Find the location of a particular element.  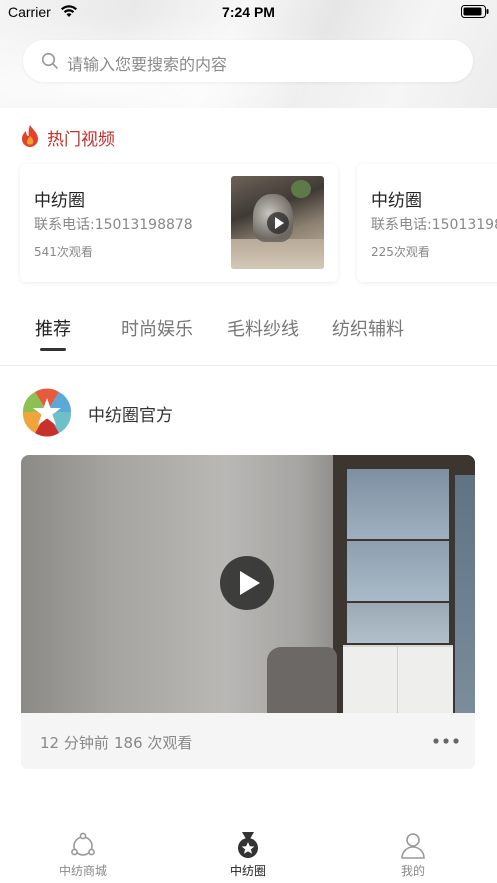

hot-video-card: 中纺圈 联系电话:15013198 225次观看 is located at coordinates (427, 223).